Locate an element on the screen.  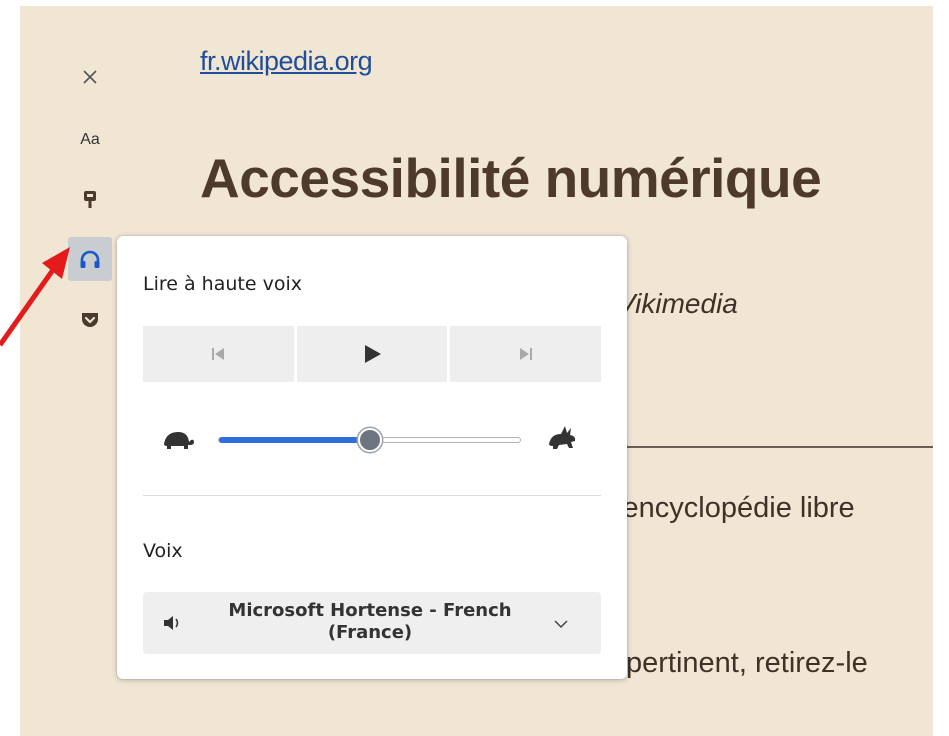
panel-title: Lire à haute voix is located at coordinates (222, 284).